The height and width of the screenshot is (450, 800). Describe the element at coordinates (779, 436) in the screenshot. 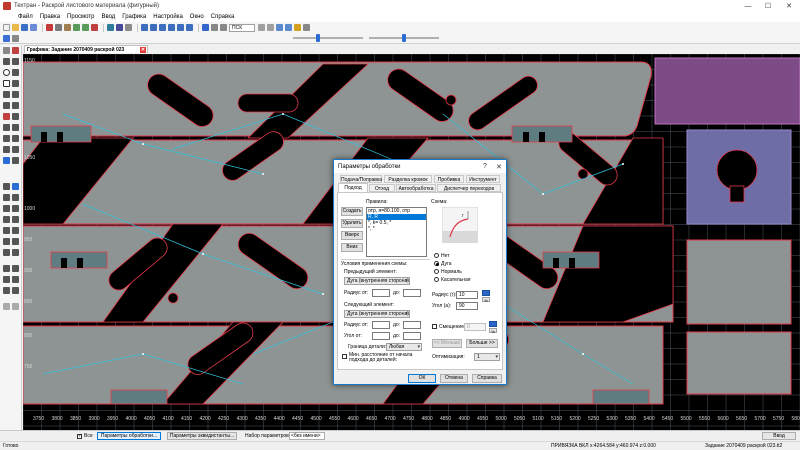

I see `input-button: Ввод` at that location.